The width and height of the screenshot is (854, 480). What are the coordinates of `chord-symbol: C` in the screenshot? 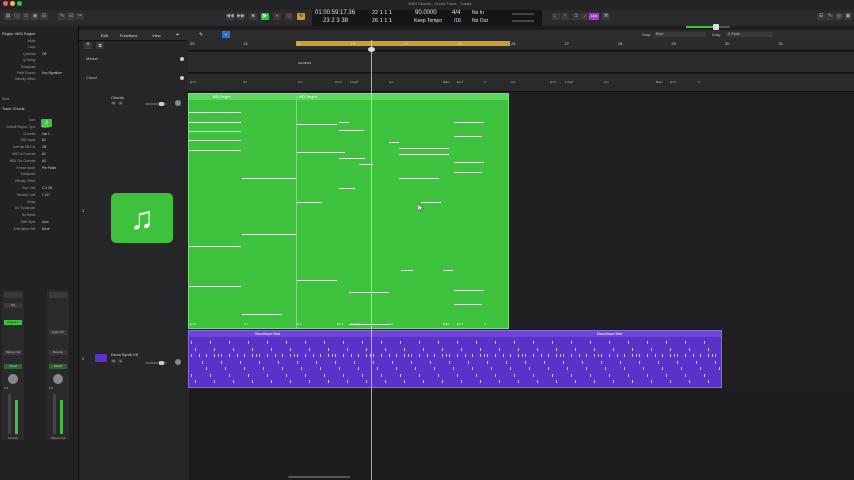 It's located at (699, 82).